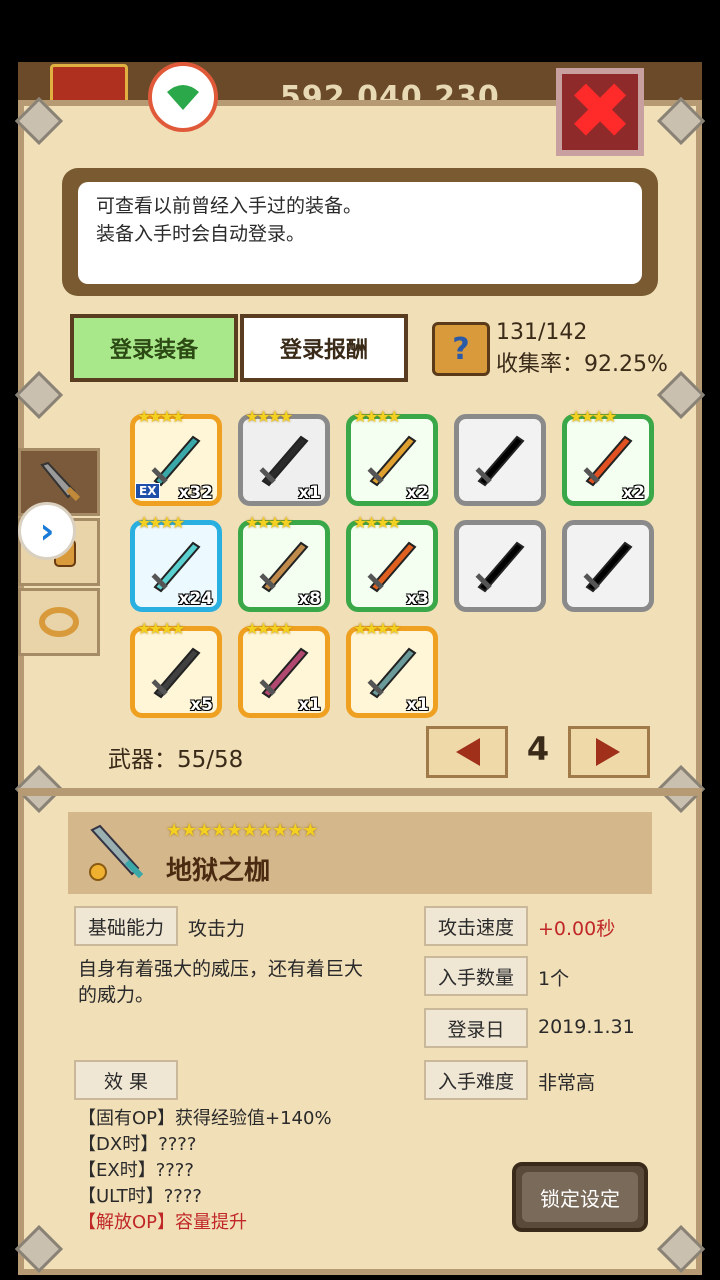 The width and height of the screenshot is (720, 1280). What do you see at coordinates (148, 491) in the screenshot?
I see `ex-badge: EX` at bounding box center [148, 491].